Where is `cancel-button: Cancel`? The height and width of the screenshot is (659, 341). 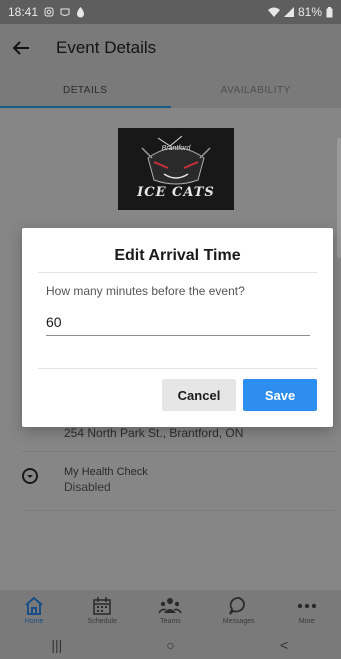 cancel-button: Cancel is located at coordinates (199, 395).